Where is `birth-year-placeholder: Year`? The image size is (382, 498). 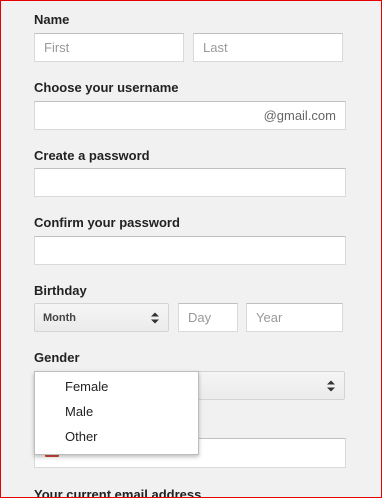
birth-year-placeholder: Year is located at coordinates (269, 317).